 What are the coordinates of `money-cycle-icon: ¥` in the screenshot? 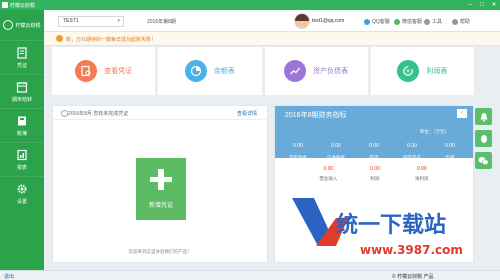 It's located at (408, 71).